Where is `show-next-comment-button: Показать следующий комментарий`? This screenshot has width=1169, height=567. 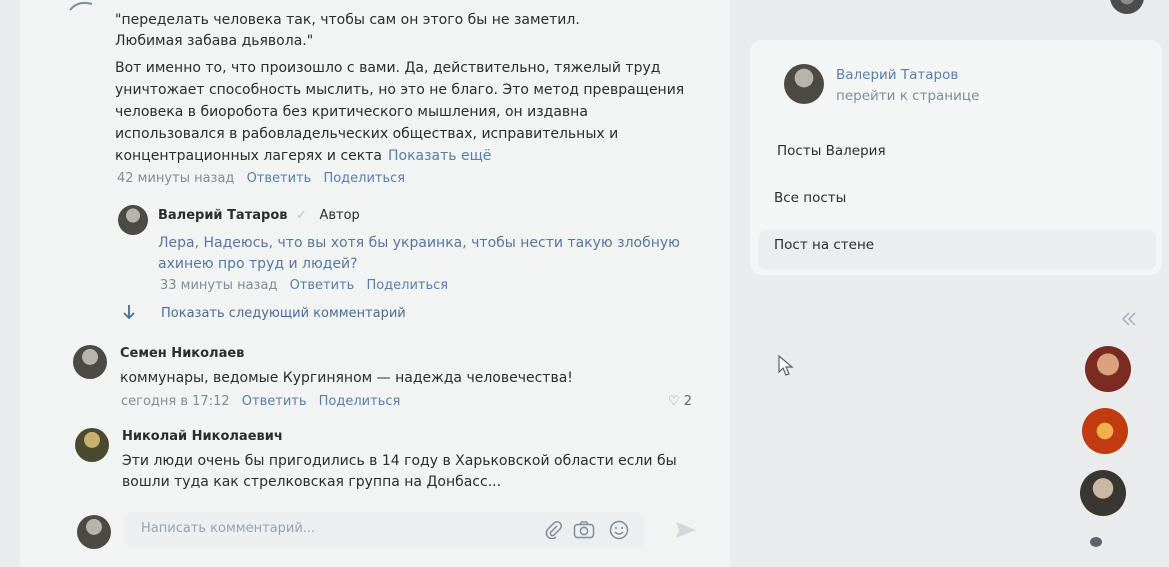 show-next-comment-button: Показать следующий комментарий is located at coordinates (283, 313).